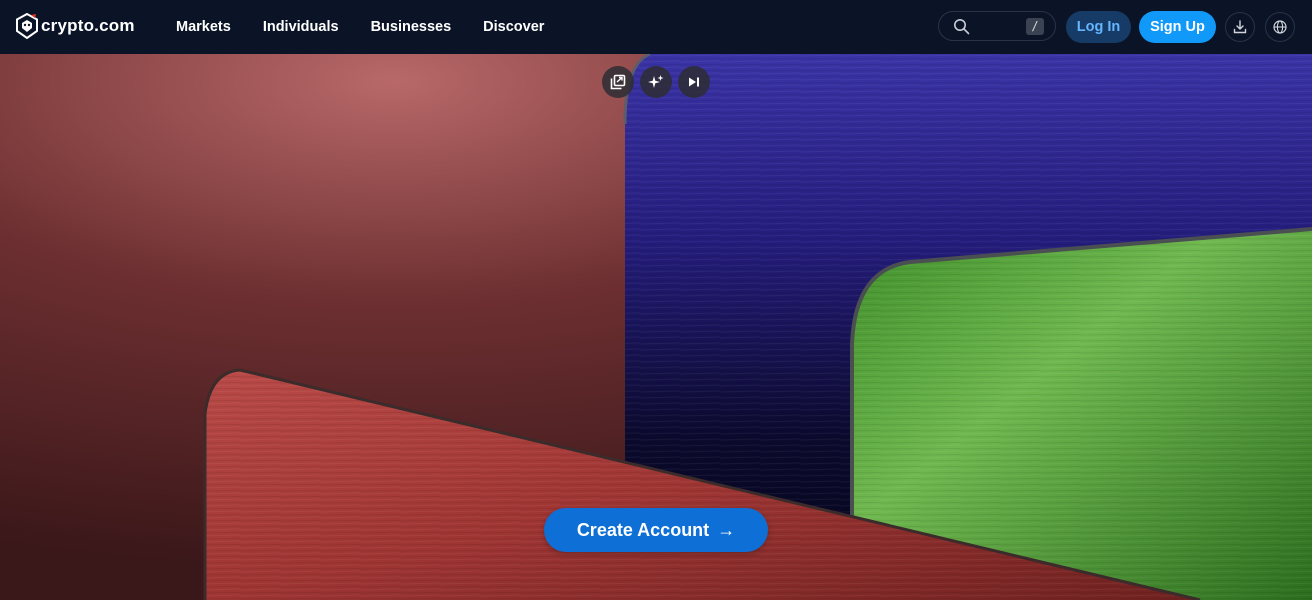  Describe the element at coordinates (203, 27) in the screenshot. I see `nav-item-markets: Markets` at that location.